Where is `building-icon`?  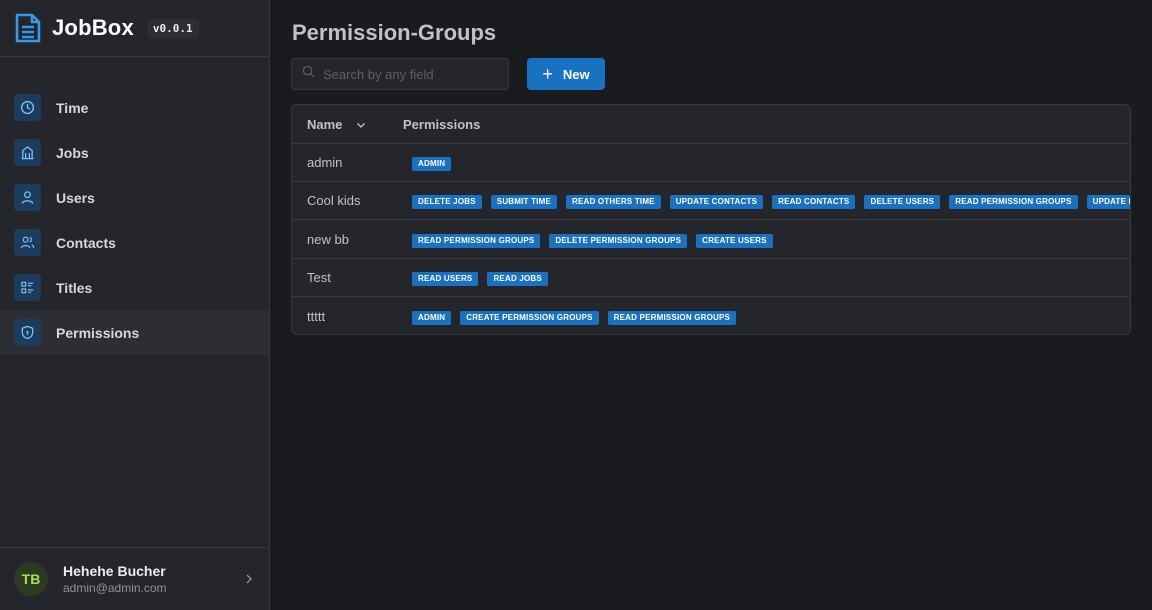 building-icon is located at coordinates (27, 152).